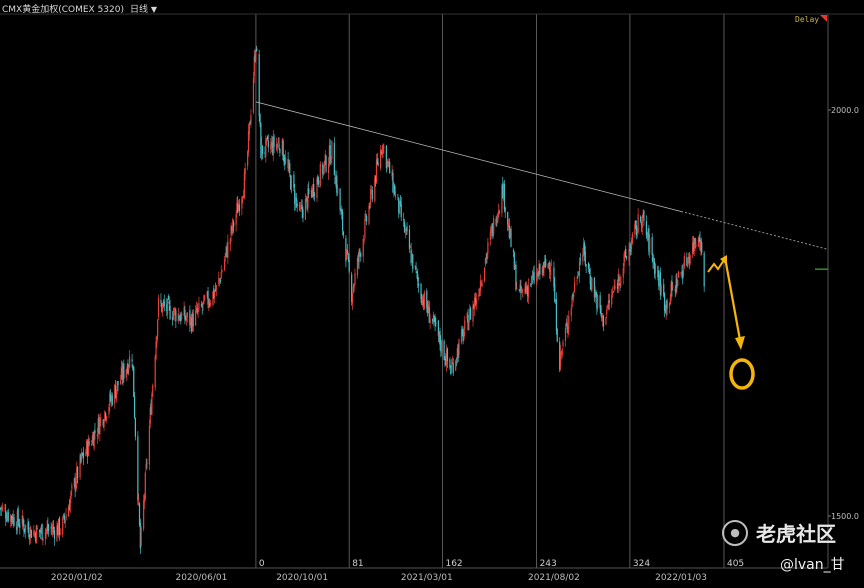 This screenshot has width=864, height=588. I want to click on period-selector: 日线 ▼, so click(143, 8).